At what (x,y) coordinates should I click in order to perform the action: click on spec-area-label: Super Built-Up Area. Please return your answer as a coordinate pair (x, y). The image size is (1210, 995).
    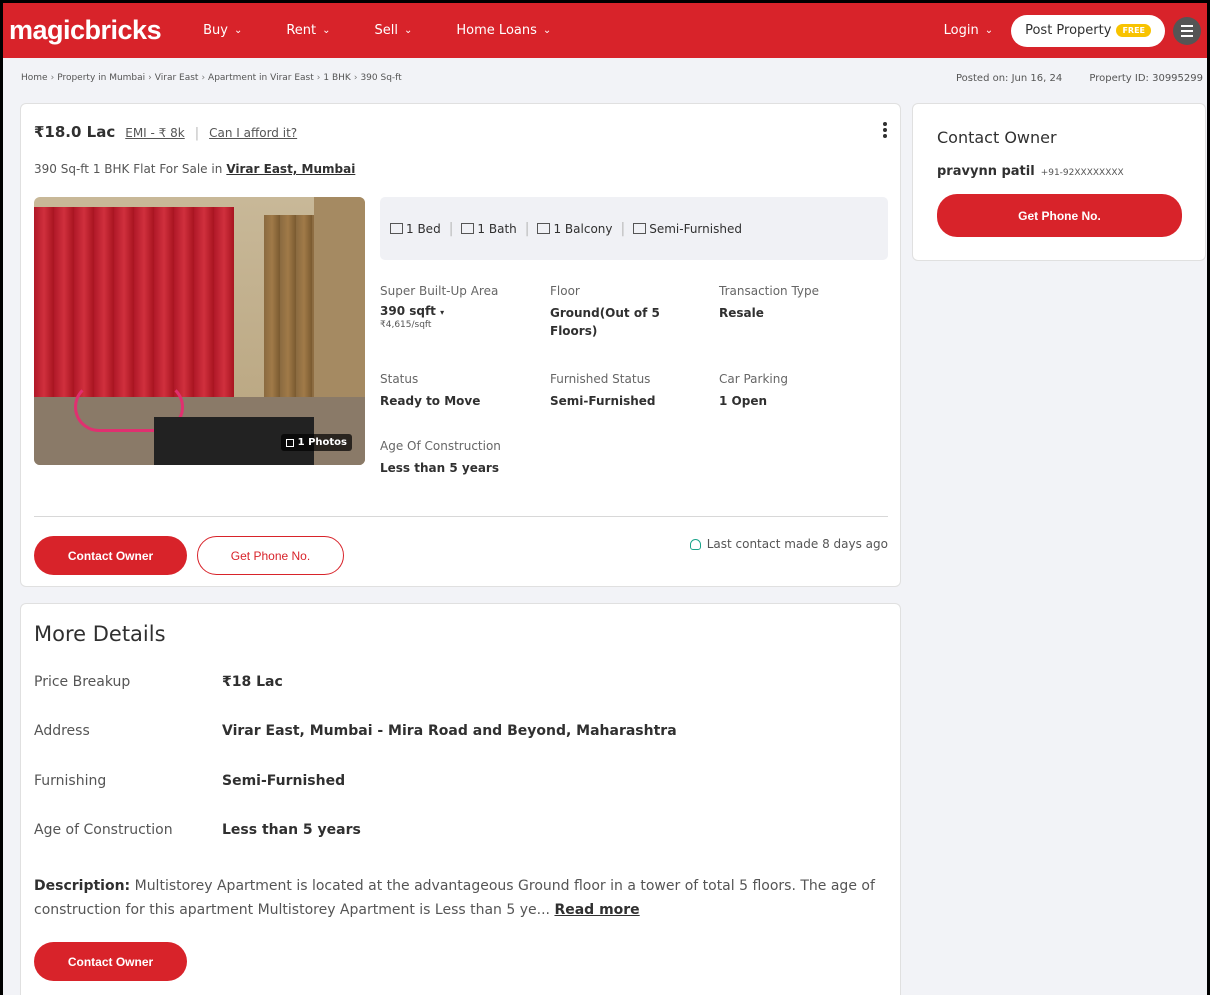
    Looking at the image, I should click on (439, 291).